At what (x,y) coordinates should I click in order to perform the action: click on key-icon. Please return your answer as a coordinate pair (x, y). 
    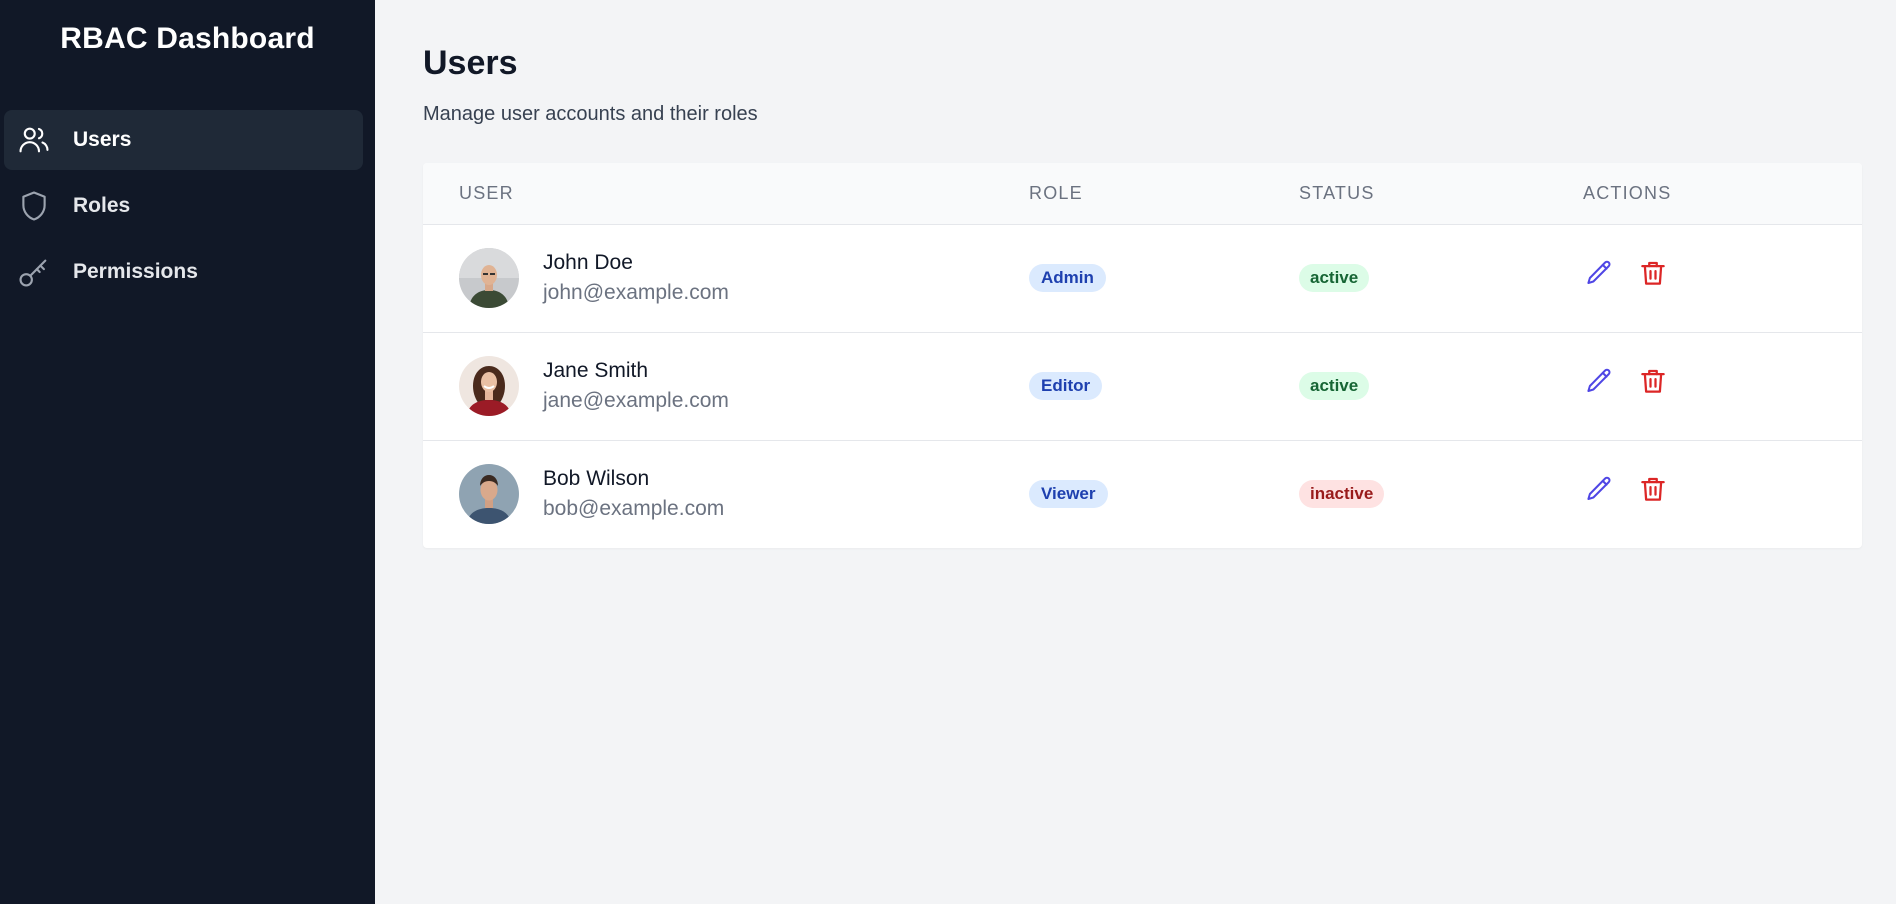
    Looking at the image, I should click on (34, 272).